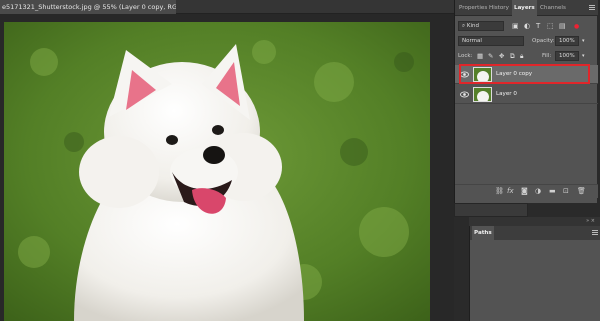  Describe the element at coordinates (472, 26) in the screenshot. I see `filter-kind-value: Kind` at that location.